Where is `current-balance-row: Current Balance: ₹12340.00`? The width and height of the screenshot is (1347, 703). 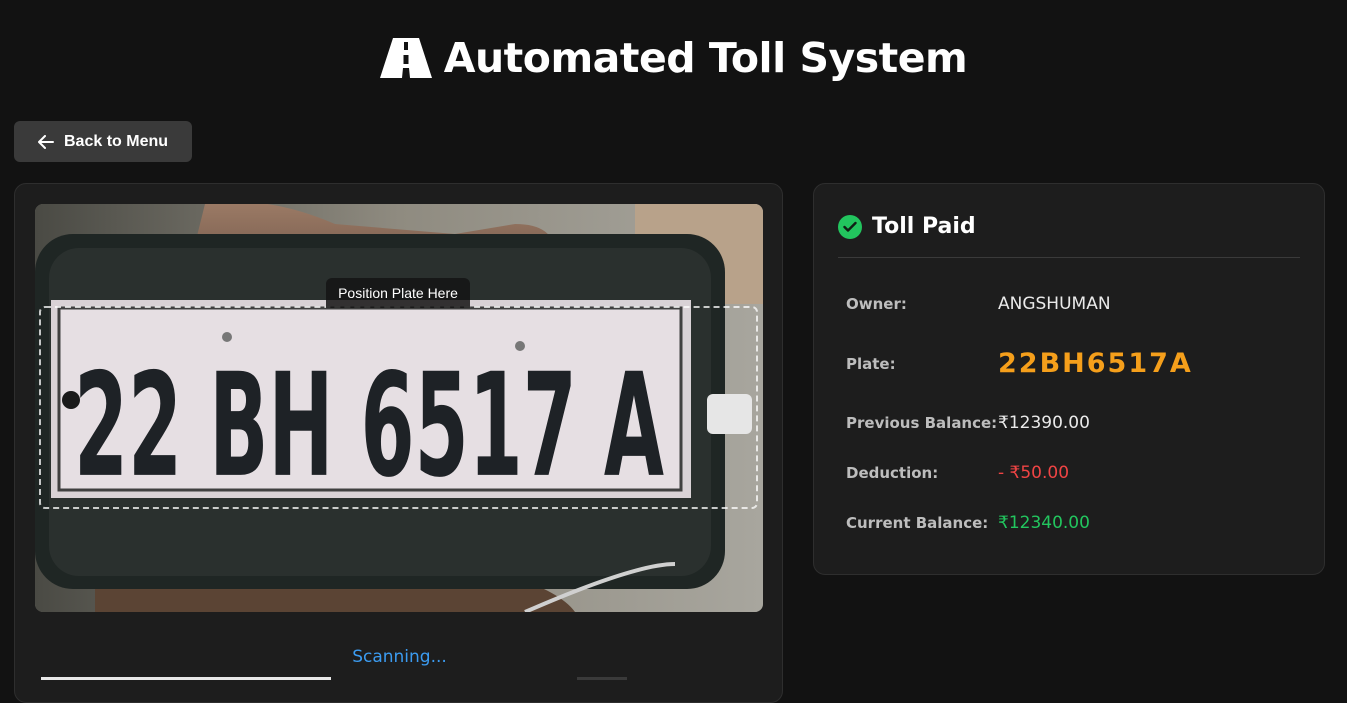
current-balance-row: Current Balance: ₹12340.00 is located at coordinates (1076, 523).